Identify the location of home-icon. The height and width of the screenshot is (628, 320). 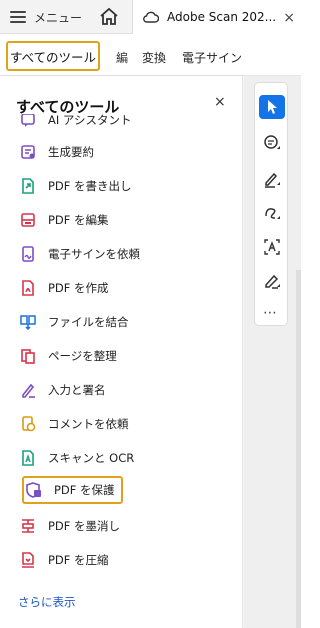
(109, 16).